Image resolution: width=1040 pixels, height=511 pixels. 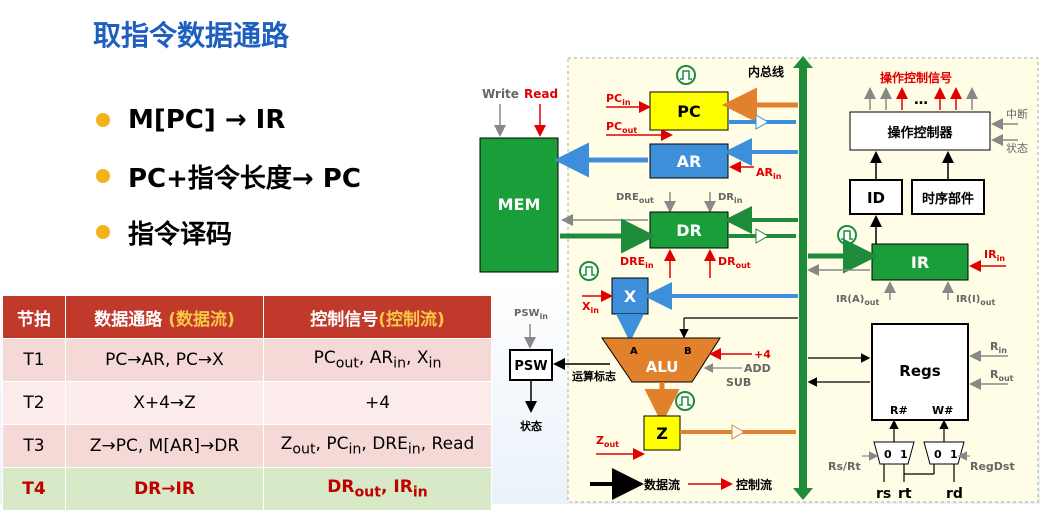 What do you see at coordinates (1017, 148) in the screenshot?
I see `status-in-label: 状态` at bounding box center [1017, 148].